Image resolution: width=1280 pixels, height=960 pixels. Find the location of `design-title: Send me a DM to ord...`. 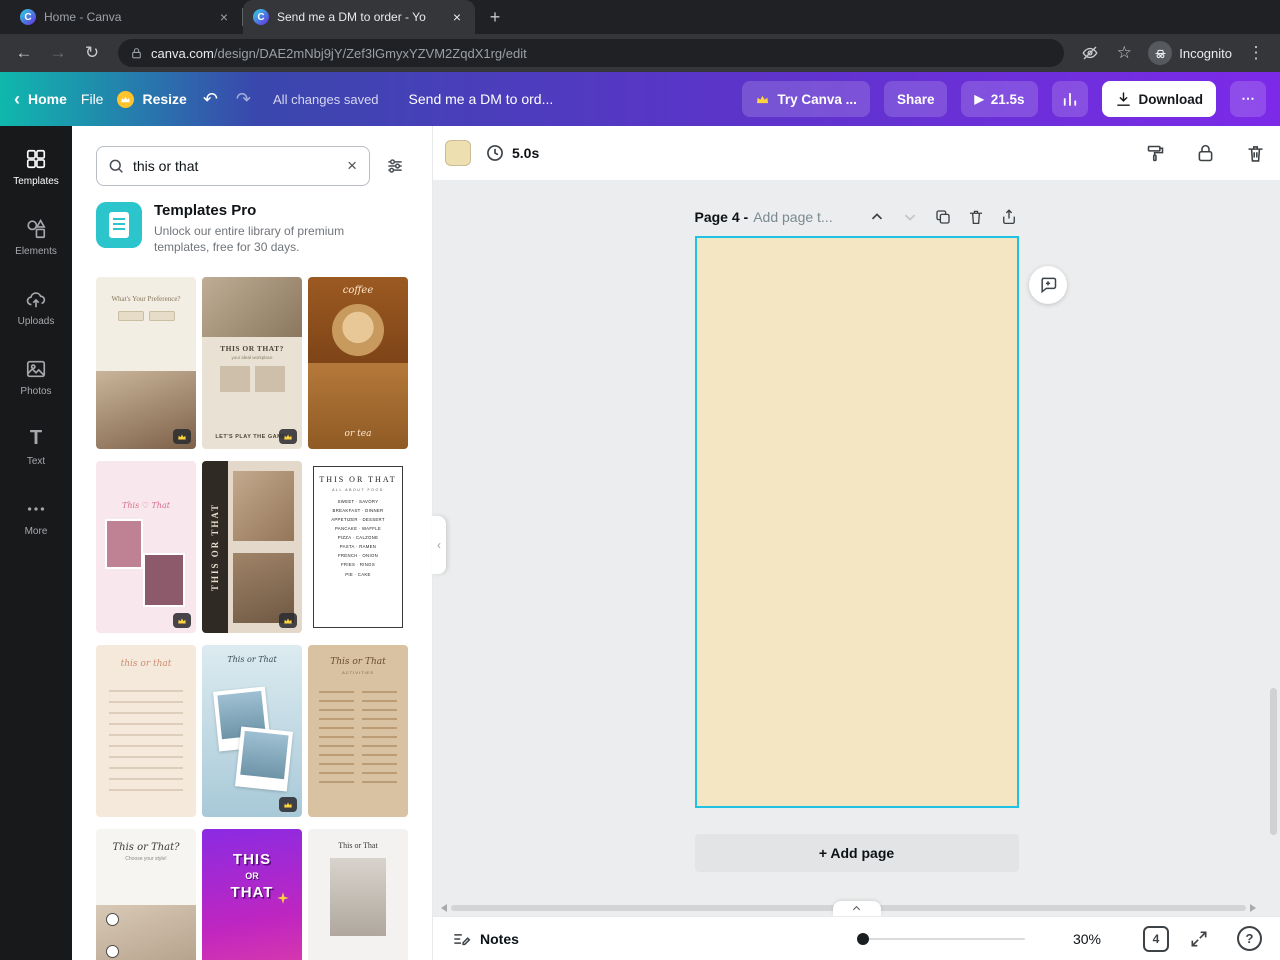

design-title: Send me a DM to ord... is located at coordinates (481, 99).